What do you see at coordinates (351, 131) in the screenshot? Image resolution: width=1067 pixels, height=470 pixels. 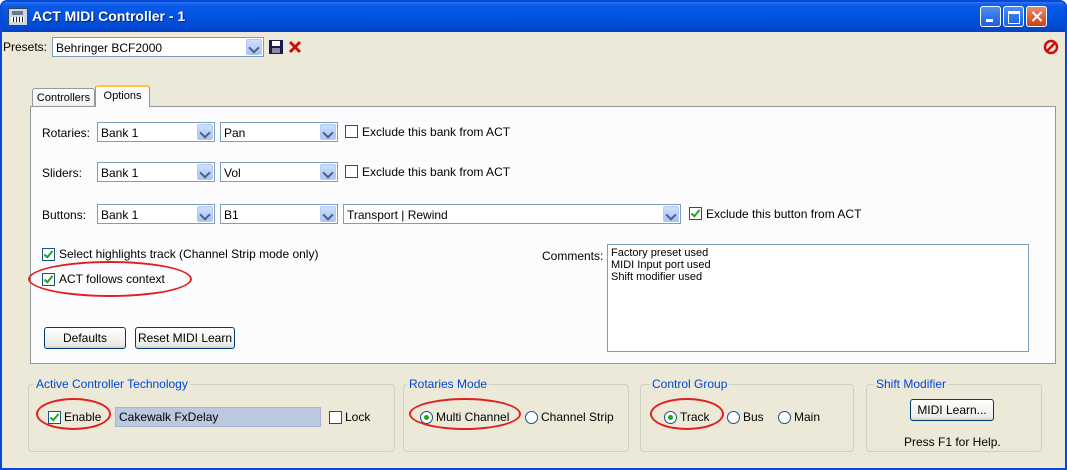 I see `rotaries-exclude-checkbox` at bounding box center [351, 131].